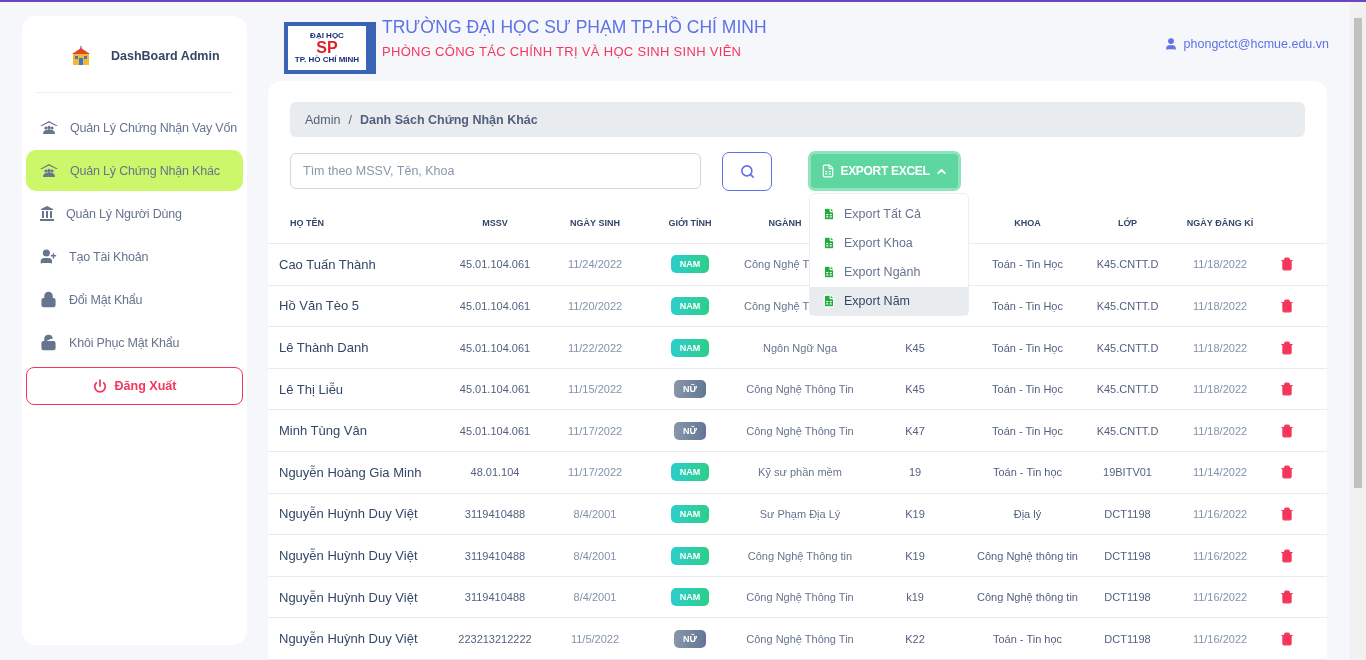 This screenshot has width=1366, height=660. I want to click on table-cell-text: k19, so click(915, 597).